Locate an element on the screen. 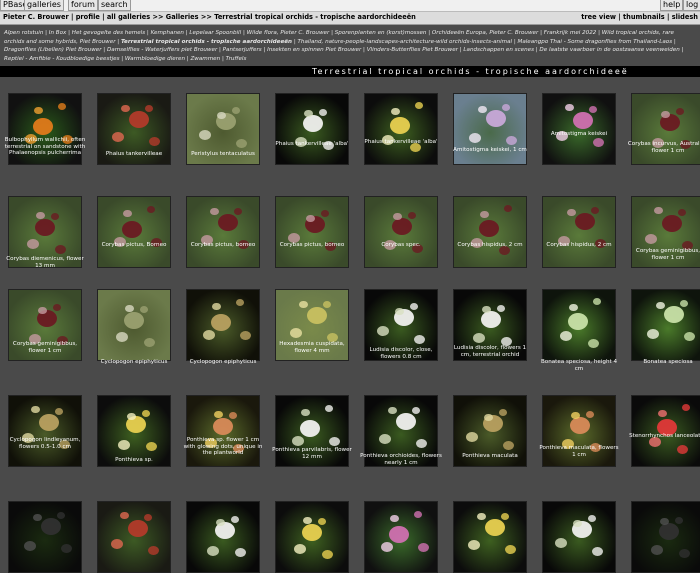 The image size is (700, 573). grass-orchid-photo is located at coordinates (134, 325).